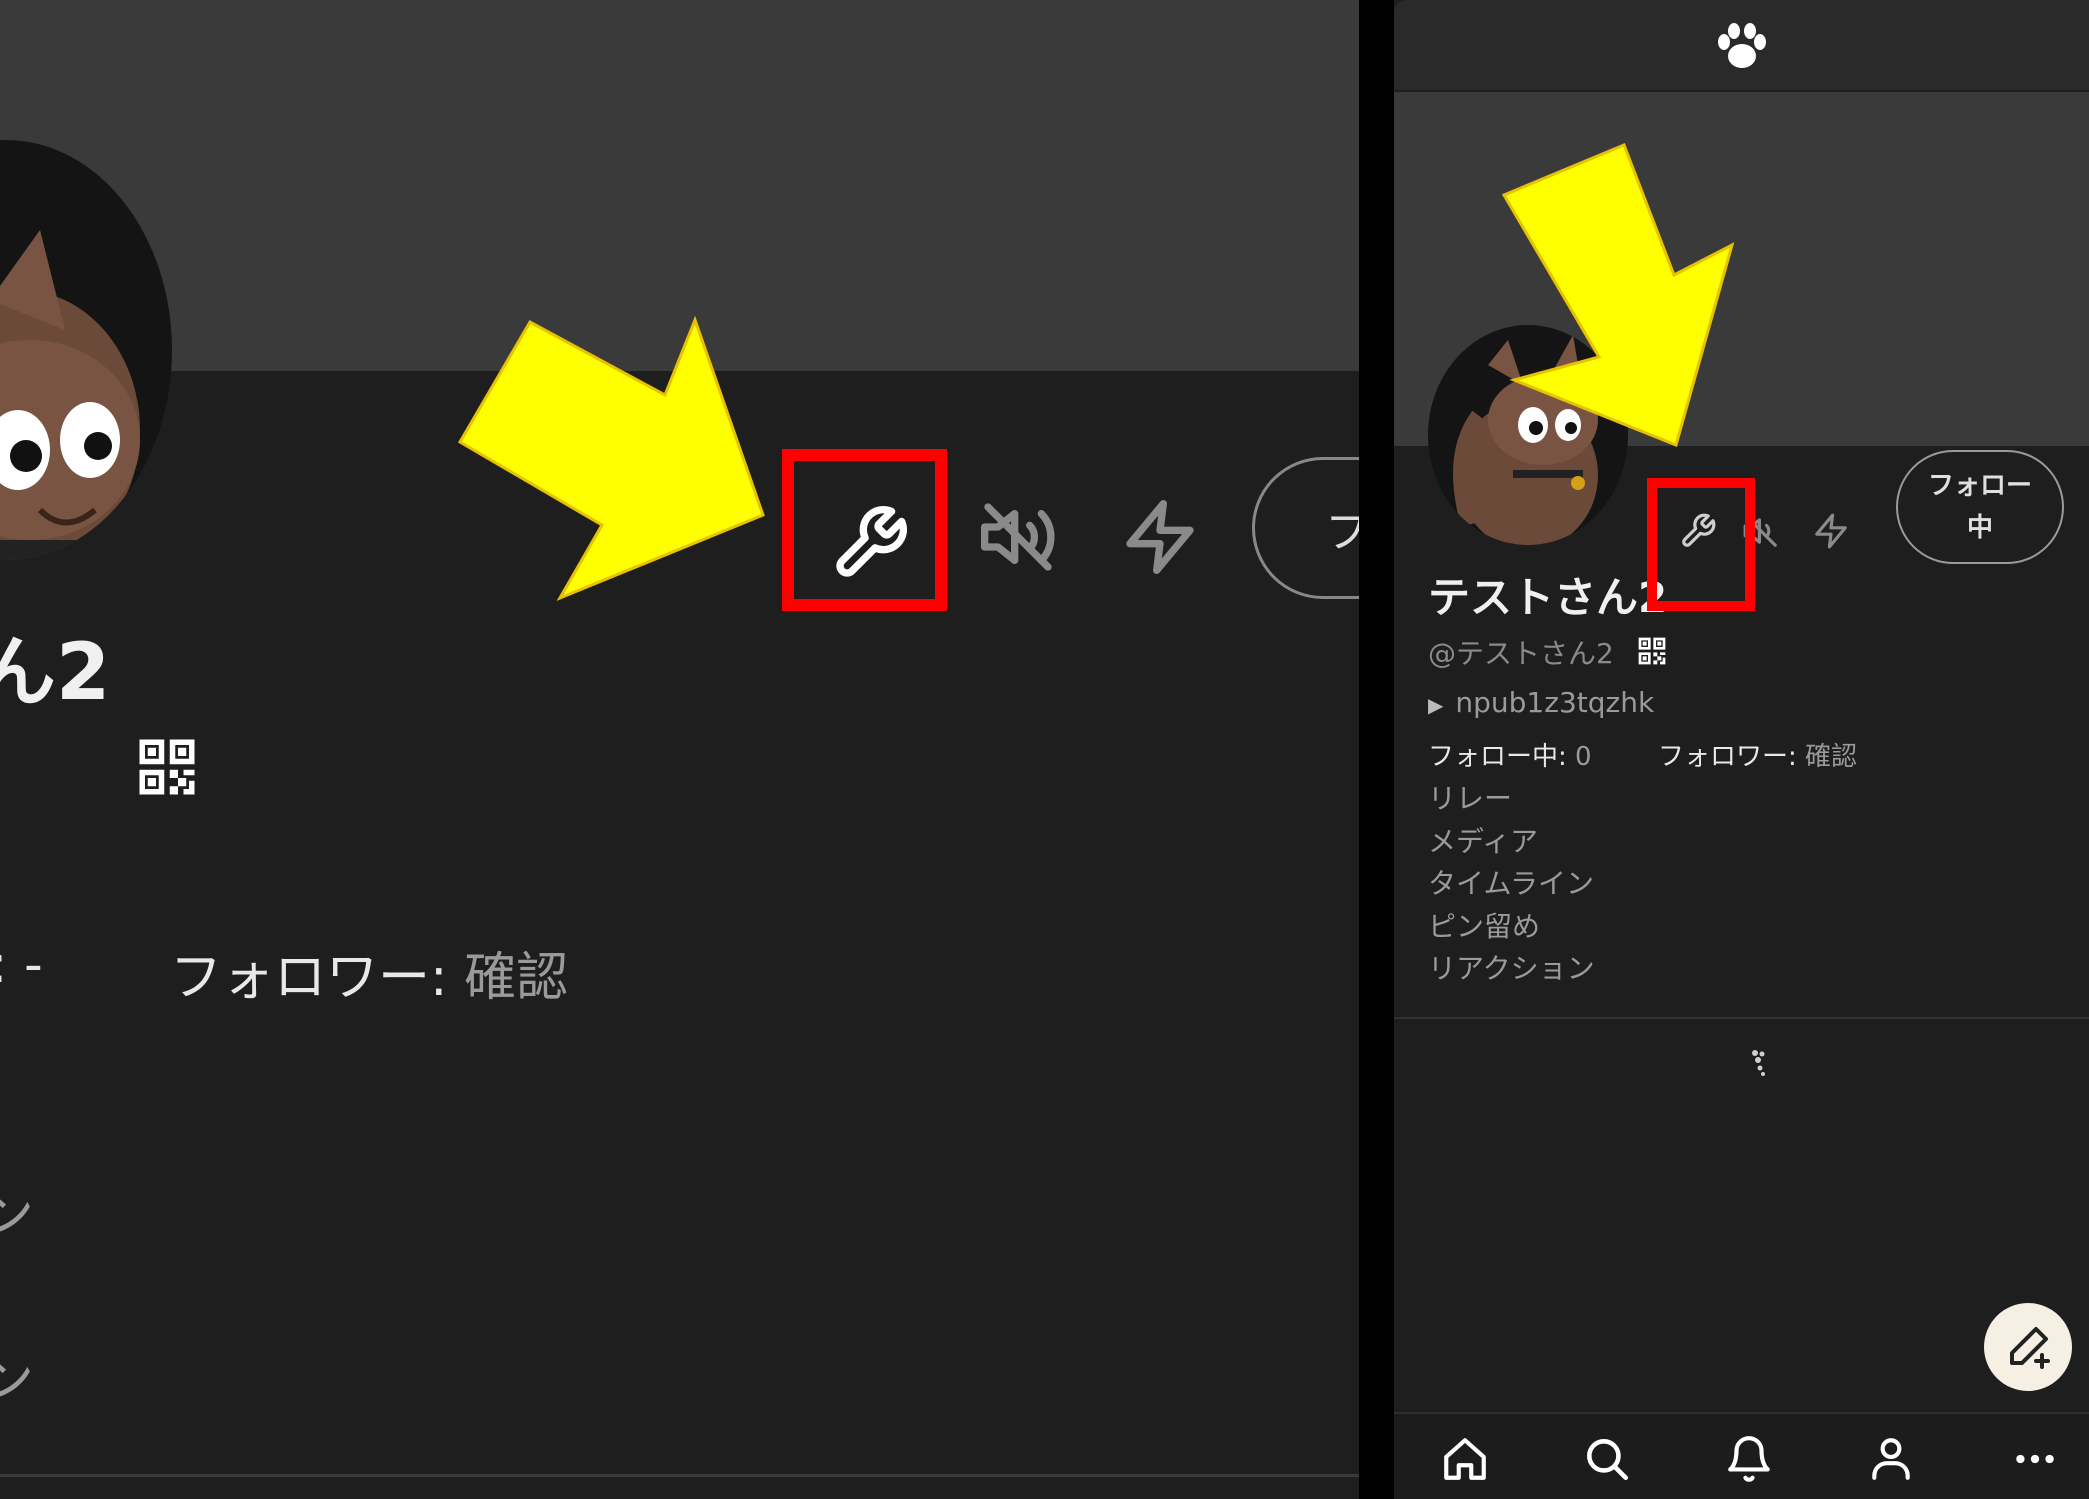 This screenshot has height=1499, width=2089. I want to click on follow-stats: : - フォロワー: 確認, so click(284, 971).